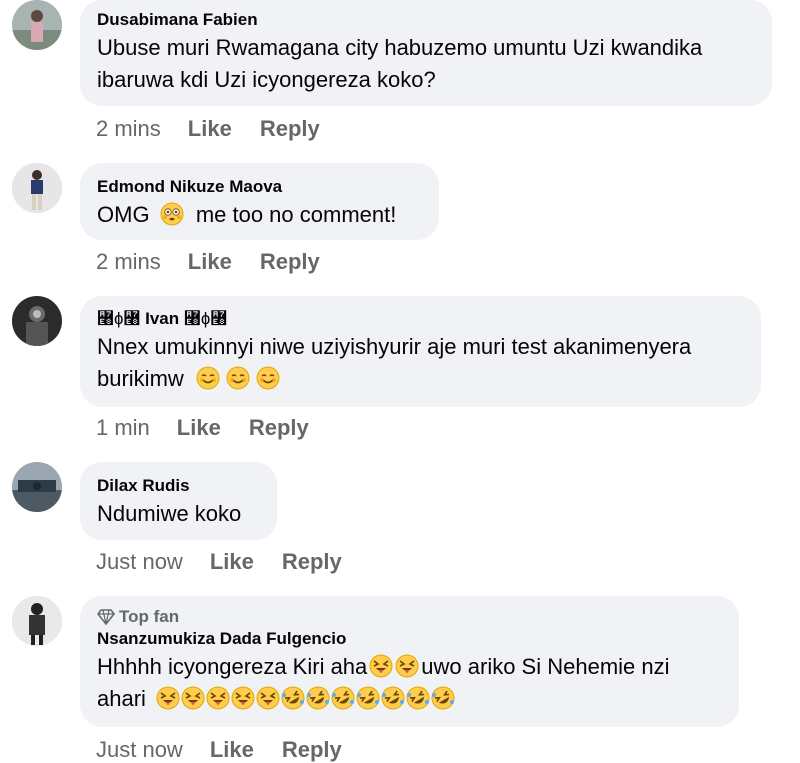  Describe the element at coordinates (162, 318) in the screenshot. I see `author-name: Ivan` at that location.